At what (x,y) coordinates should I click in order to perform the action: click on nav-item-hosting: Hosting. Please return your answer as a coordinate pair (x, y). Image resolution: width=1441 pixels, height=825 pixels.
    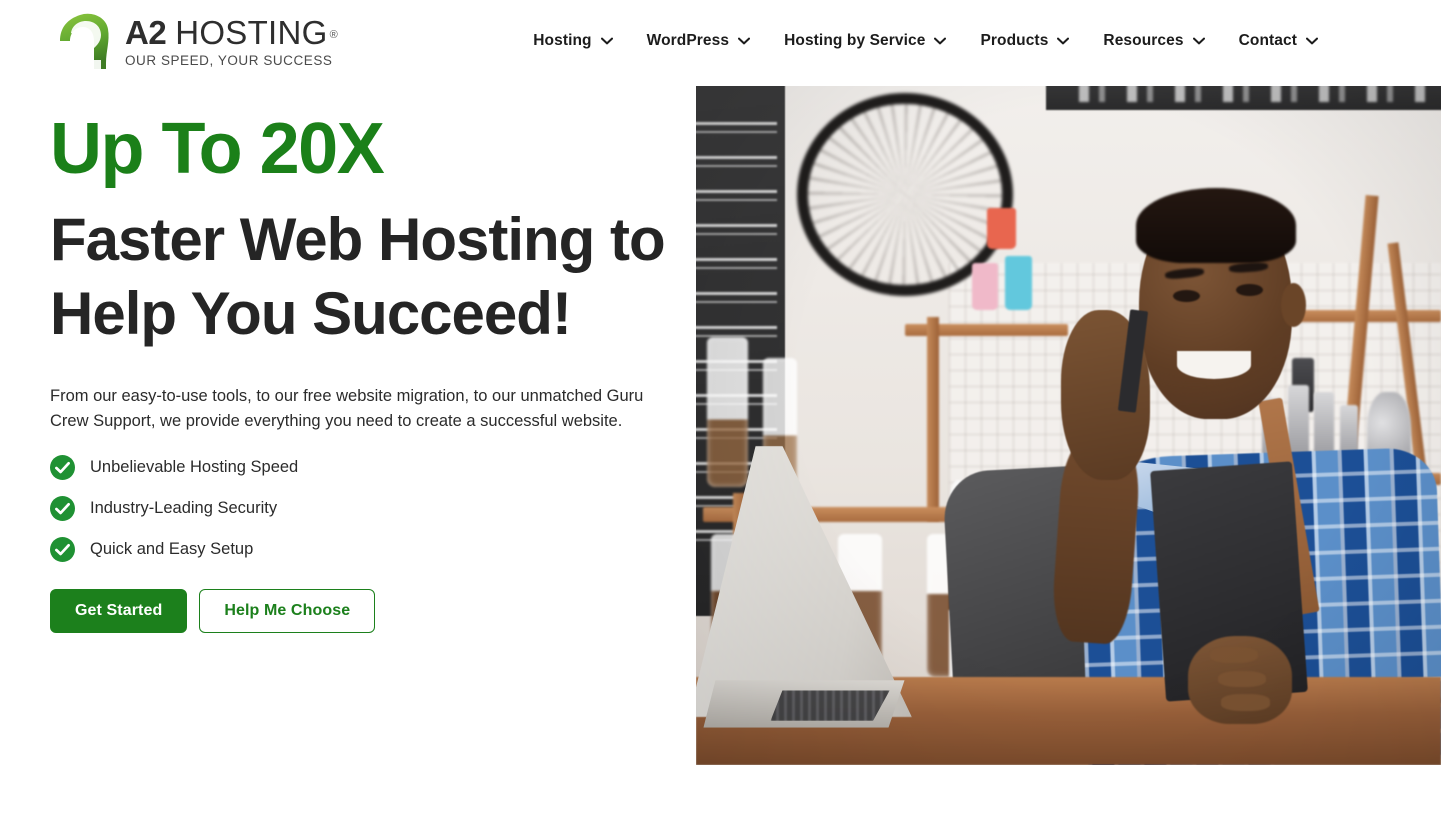
    Looking at the image, I should click on (572, 41).